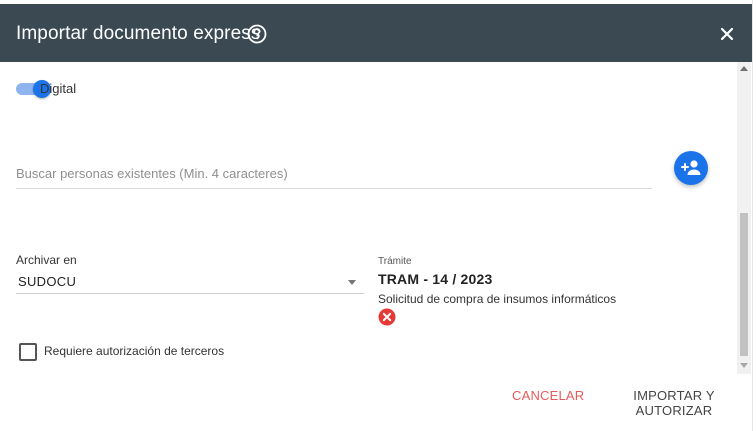  What do you see at coordinates (352, 282) in the screenshot?
I see `caret-down-icon` at bounding box center [352, 282].